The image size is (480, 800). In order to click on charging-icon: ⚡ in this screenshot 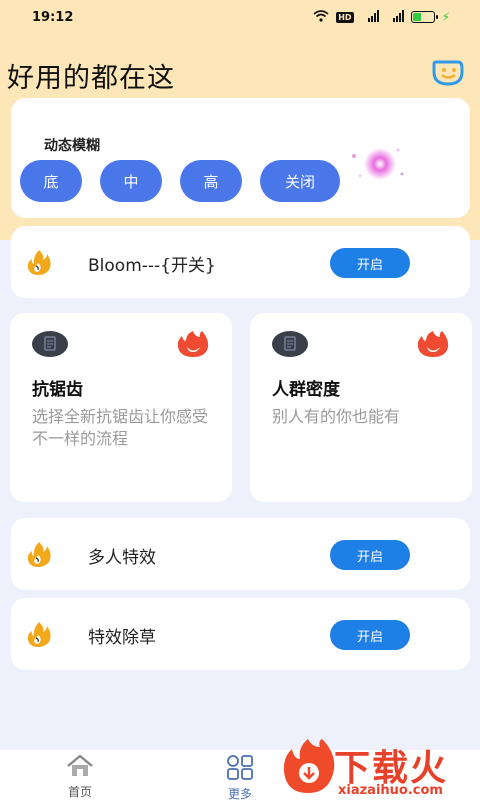, I will do `click(445, 17)`.